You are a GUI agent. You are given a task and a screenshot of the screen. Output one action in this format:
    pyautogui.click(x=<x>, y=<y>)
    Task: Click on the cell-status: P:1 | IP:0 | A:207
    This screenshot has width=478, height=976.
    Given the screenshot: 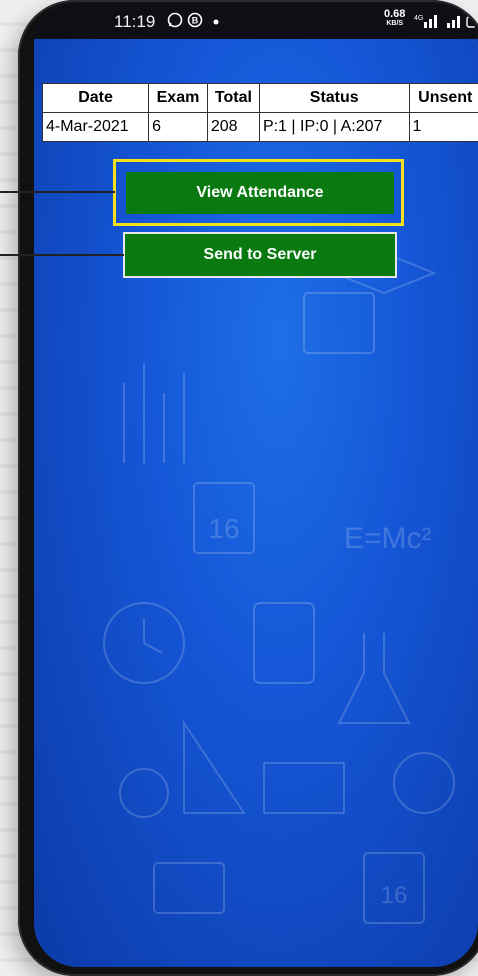 What is the action you would take?
    pyautogui.click(x=334, y=127)
    